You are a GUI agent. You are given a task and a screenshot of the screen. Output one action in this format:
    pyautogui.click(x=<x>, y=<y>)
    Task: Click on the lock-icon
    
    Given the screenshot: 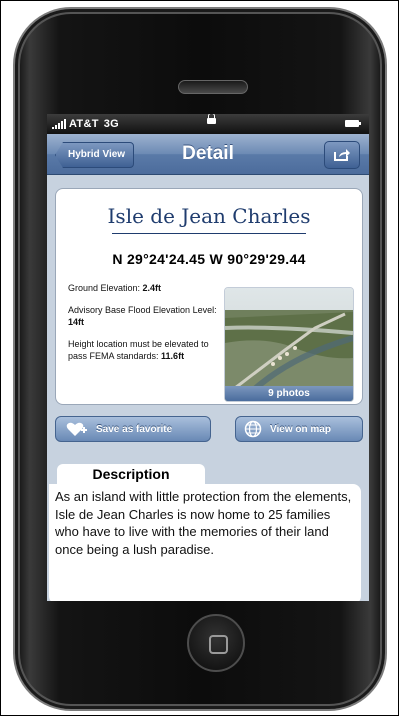 What is the action you would take?
    pyautogui.click(x=211, y=119)
    